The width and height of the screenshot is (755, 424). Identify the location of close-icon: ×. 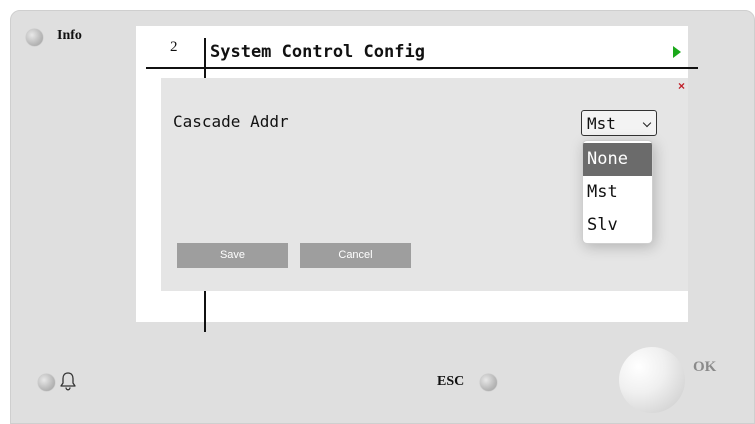
(681, 86).